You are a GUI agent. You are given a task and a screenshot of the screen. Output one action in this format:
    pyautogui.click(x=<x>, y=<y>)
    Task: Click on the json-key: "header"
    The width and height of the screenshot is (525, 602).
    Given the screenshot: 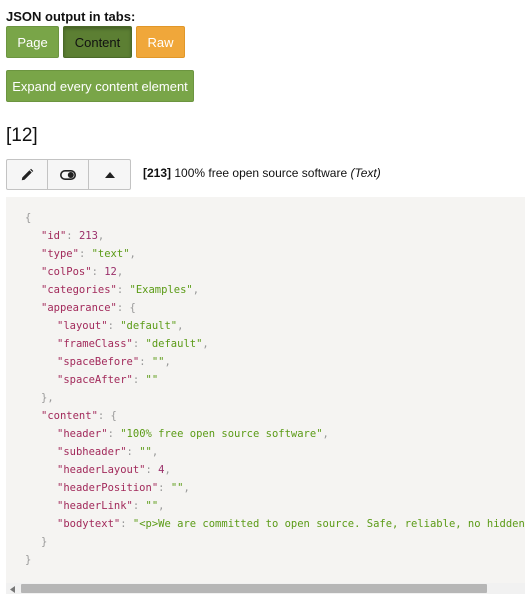 What is the action you would take?
    pyautogui.click(x=82, y=434)
    